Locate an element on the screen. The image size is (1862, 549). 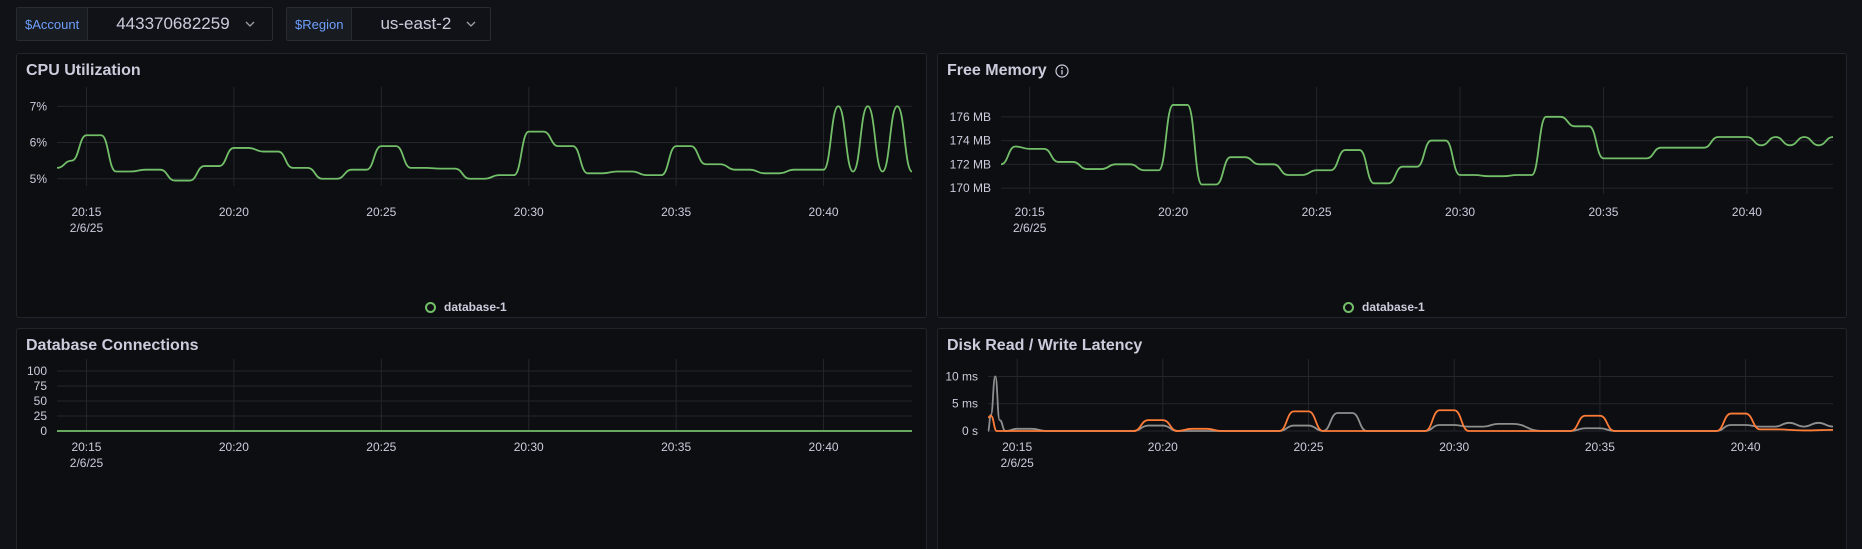
account-select: 443370682259 is located at coordinates (177, 24).